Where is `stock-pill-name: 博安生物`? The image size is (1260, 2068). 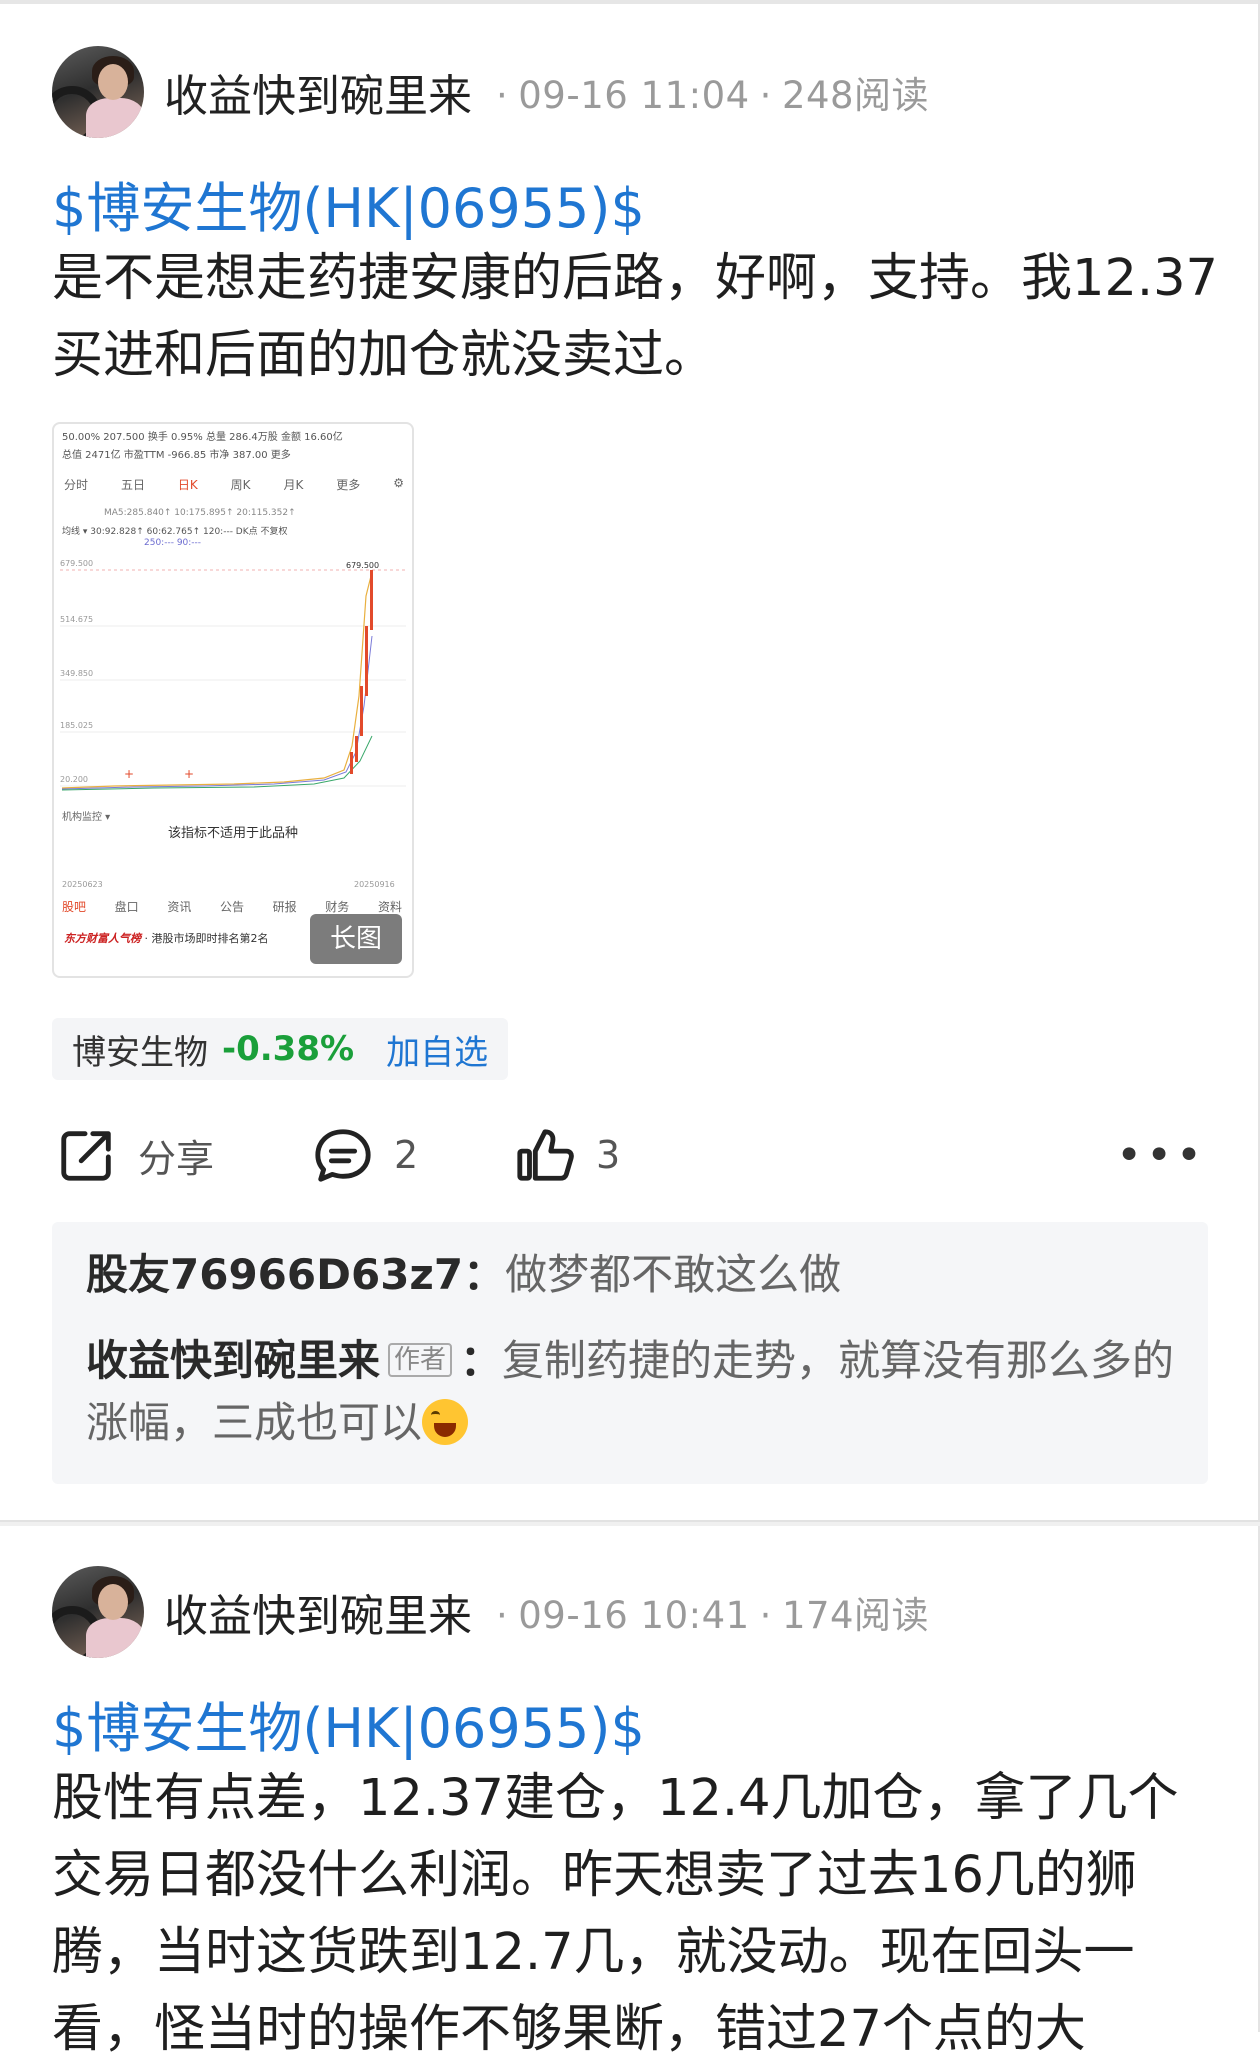 stock-pill-name: 博安生物 is located at coordinates (140, 1052).